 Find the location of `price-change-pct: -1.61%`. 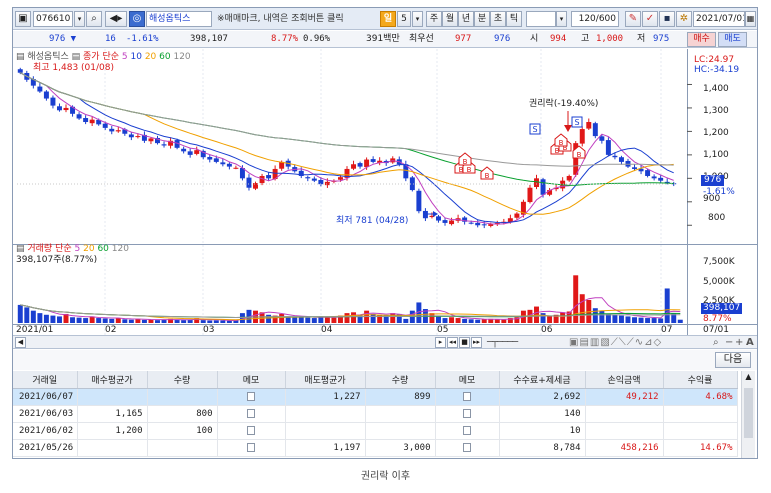

price-change-pct: -1.61% is located at coordinates (142, 39).